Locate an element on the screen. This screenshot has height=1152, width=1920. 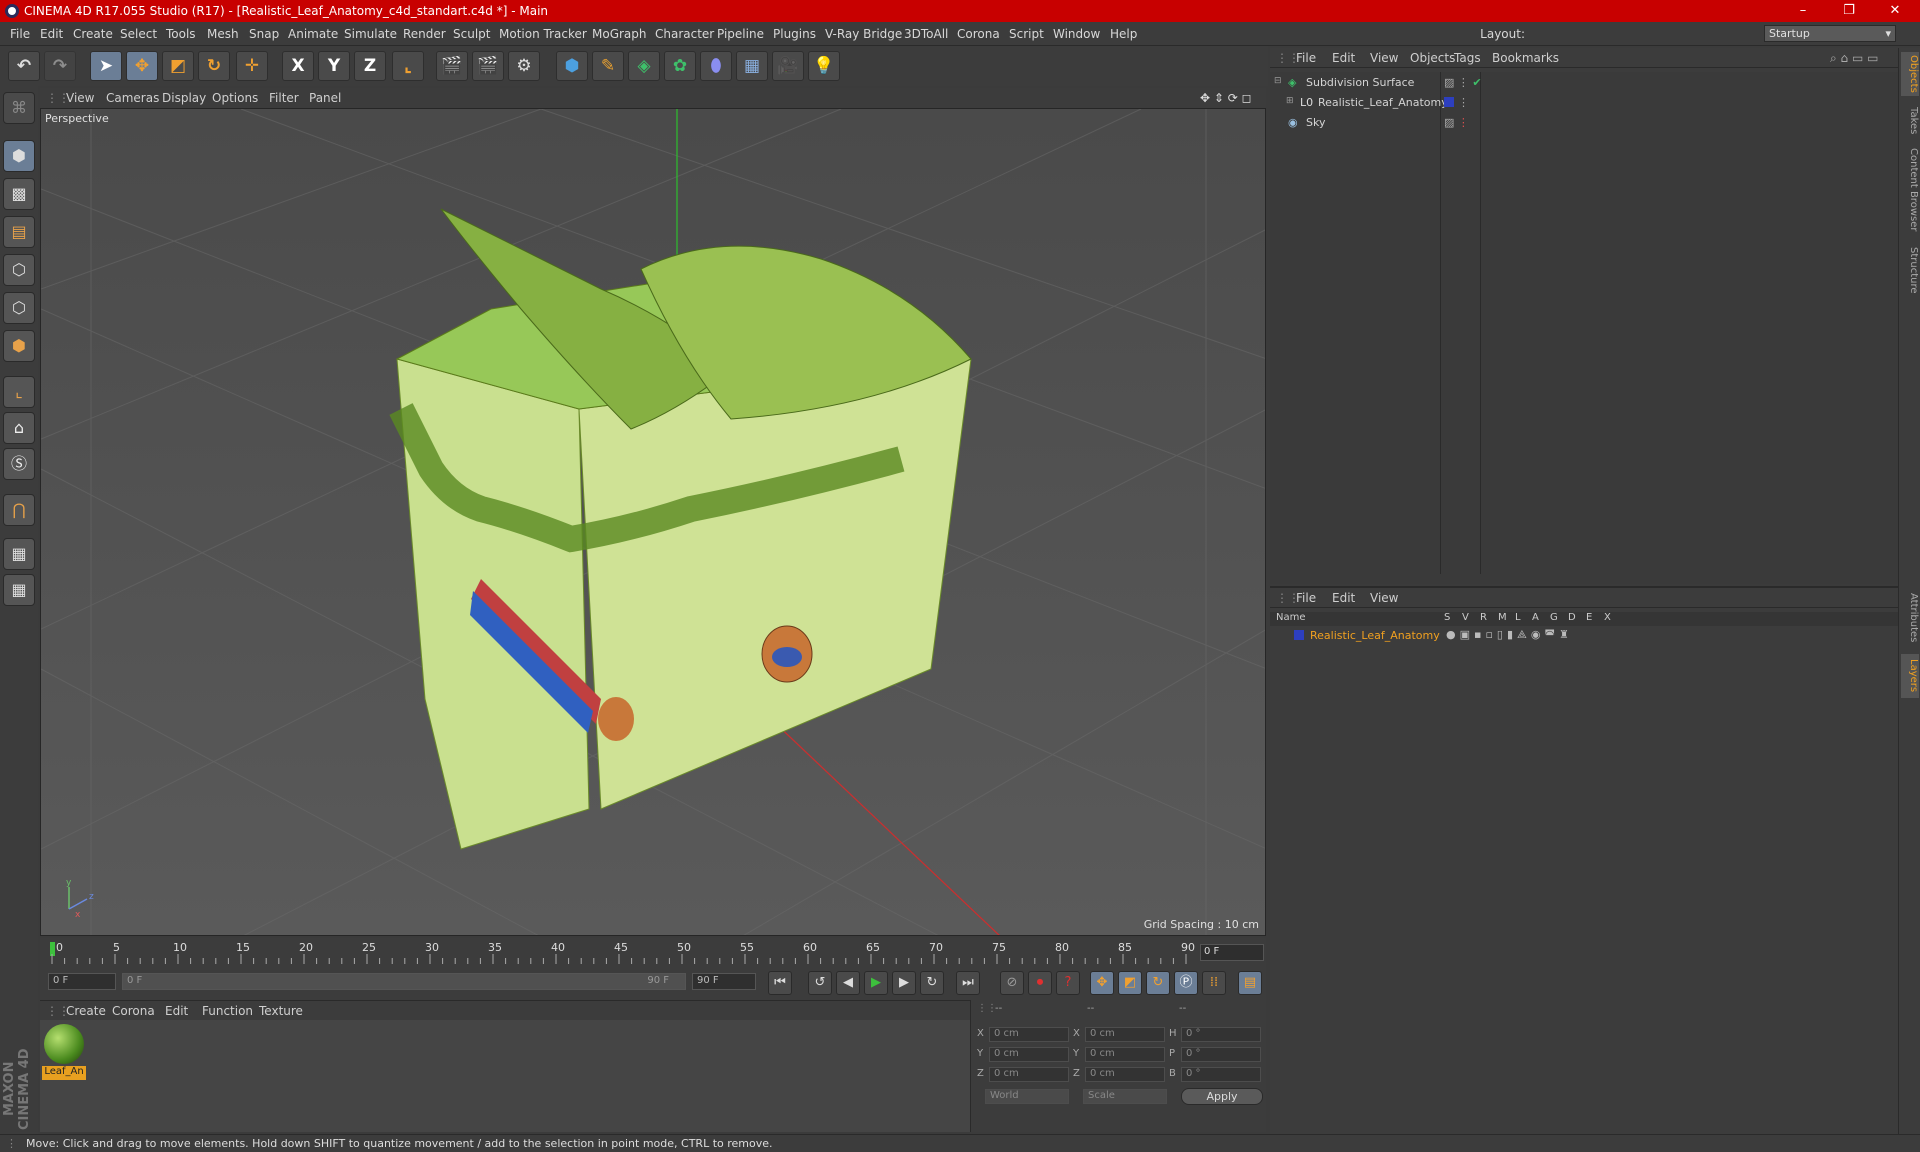
col-v: V is located at coordinates (1465, 617).